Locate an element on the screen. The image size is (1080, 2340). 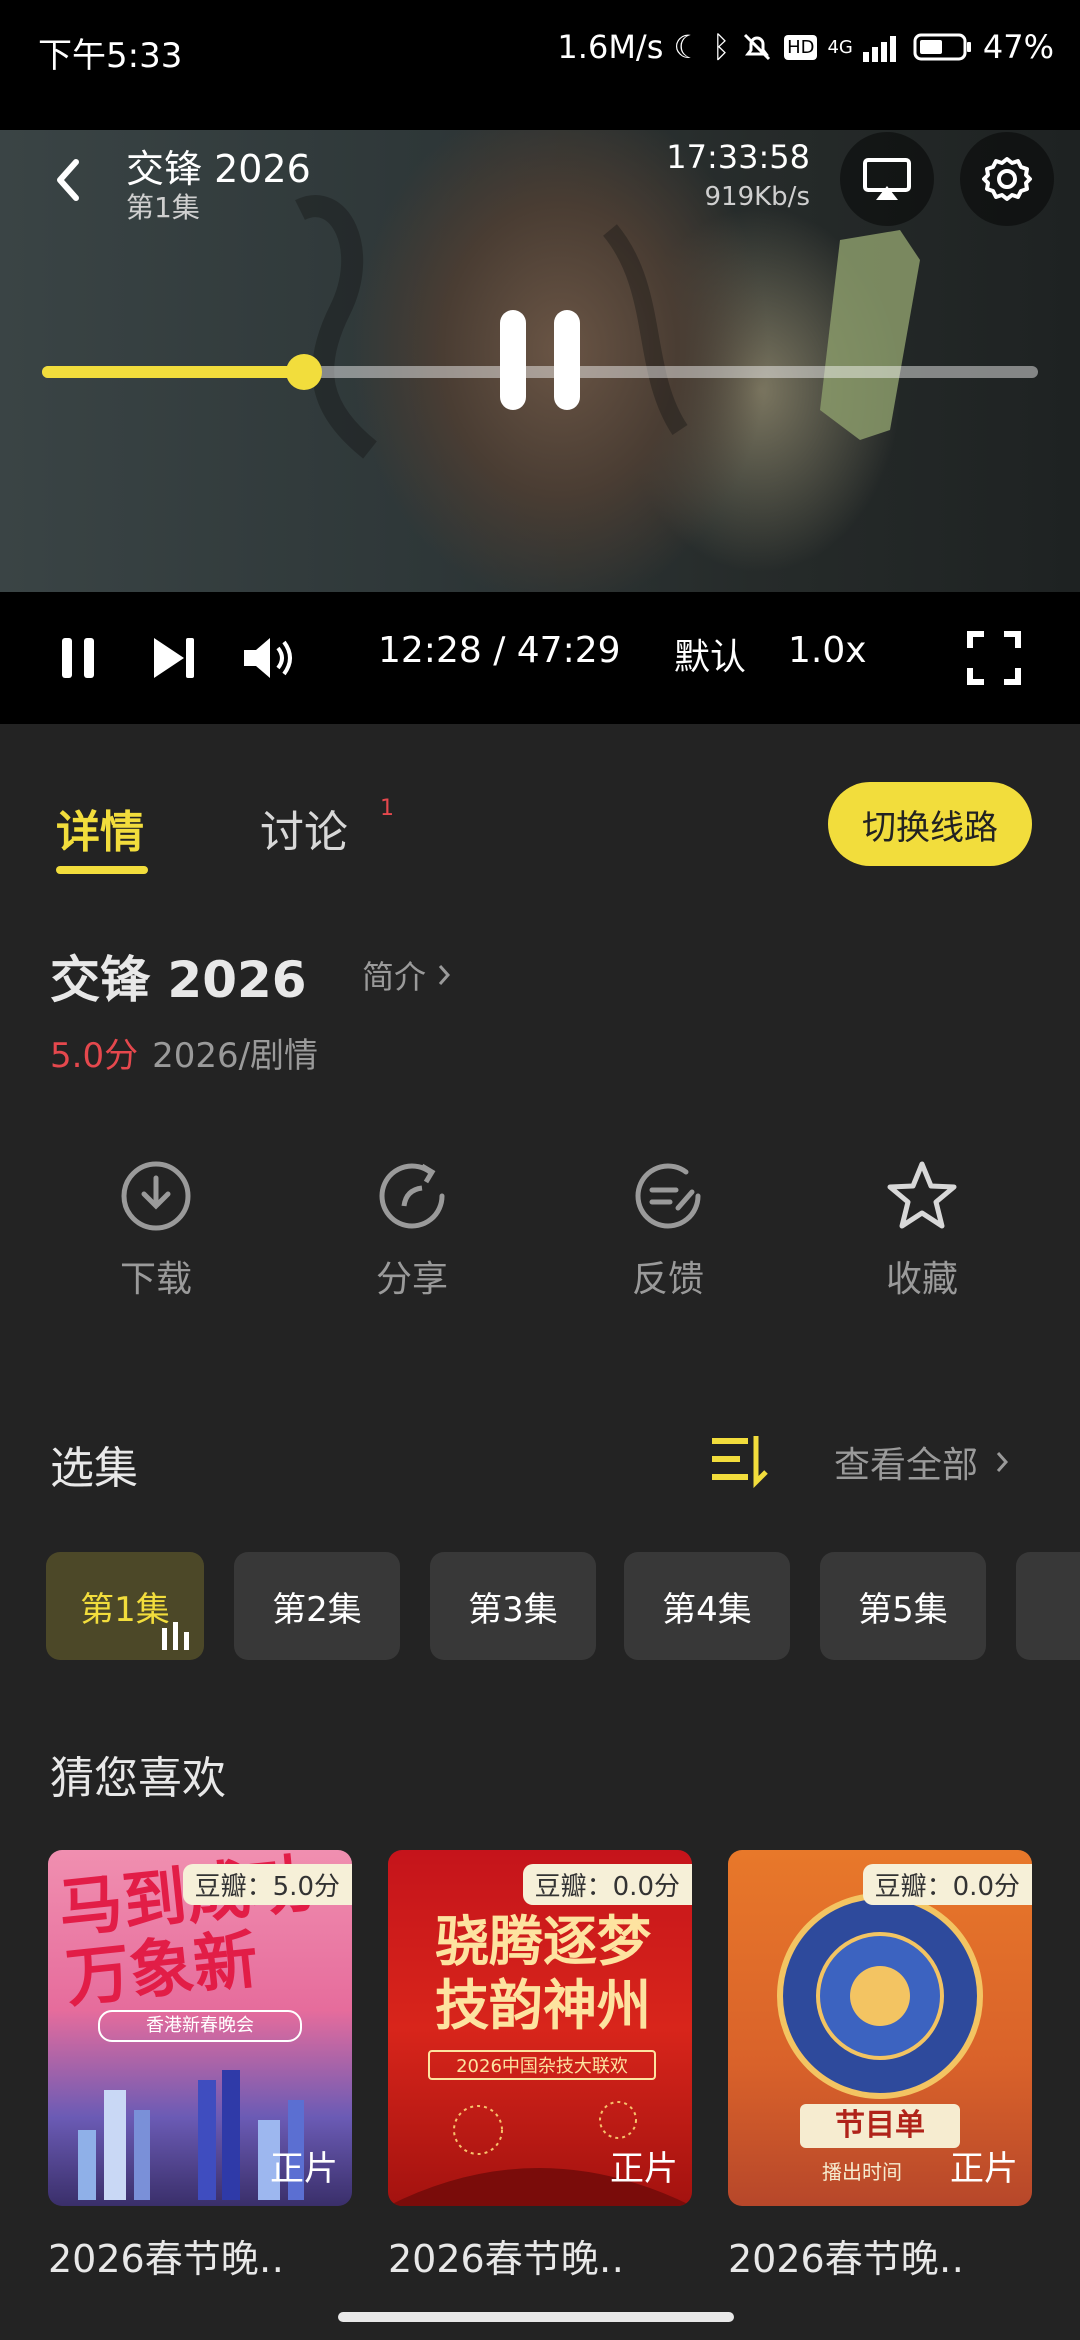
poster-text: 骁腾逐梦 技韵神州 is located at coordinates (543, 1973).